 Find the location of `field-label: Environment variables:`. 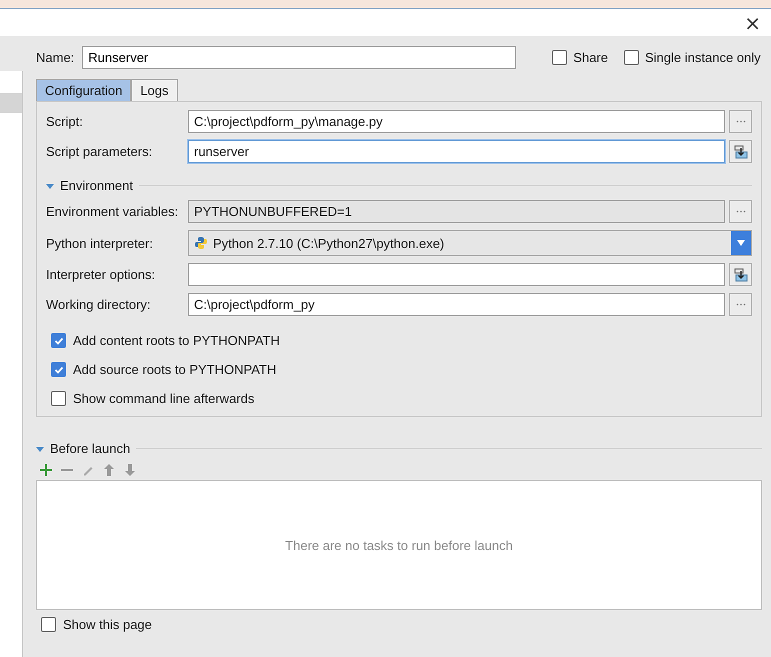

field-label: Environment variables: is located at coordinates (113, 211).